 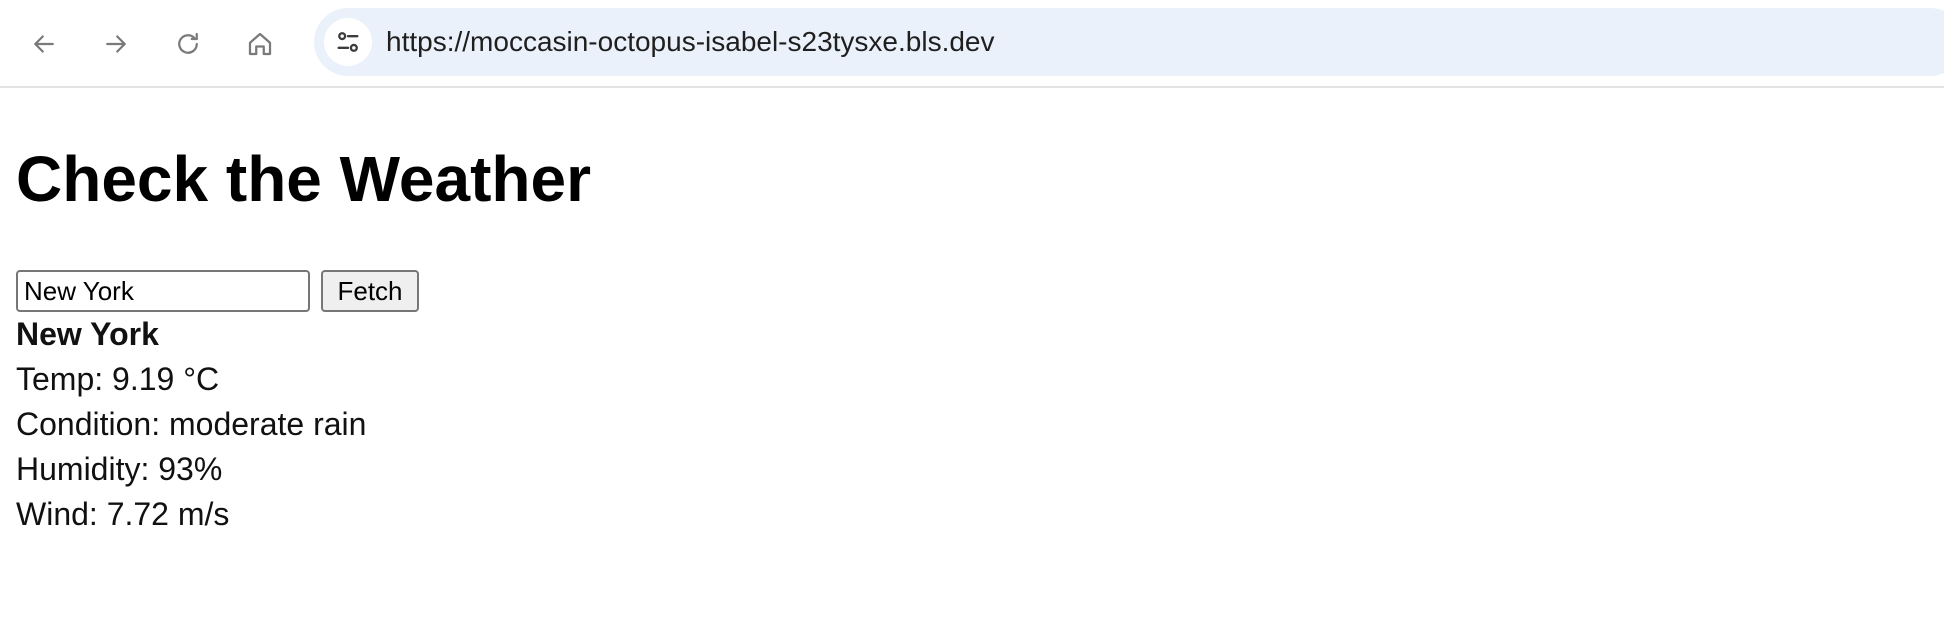 I want to click on tune-icon, so click(x=348, y=42).